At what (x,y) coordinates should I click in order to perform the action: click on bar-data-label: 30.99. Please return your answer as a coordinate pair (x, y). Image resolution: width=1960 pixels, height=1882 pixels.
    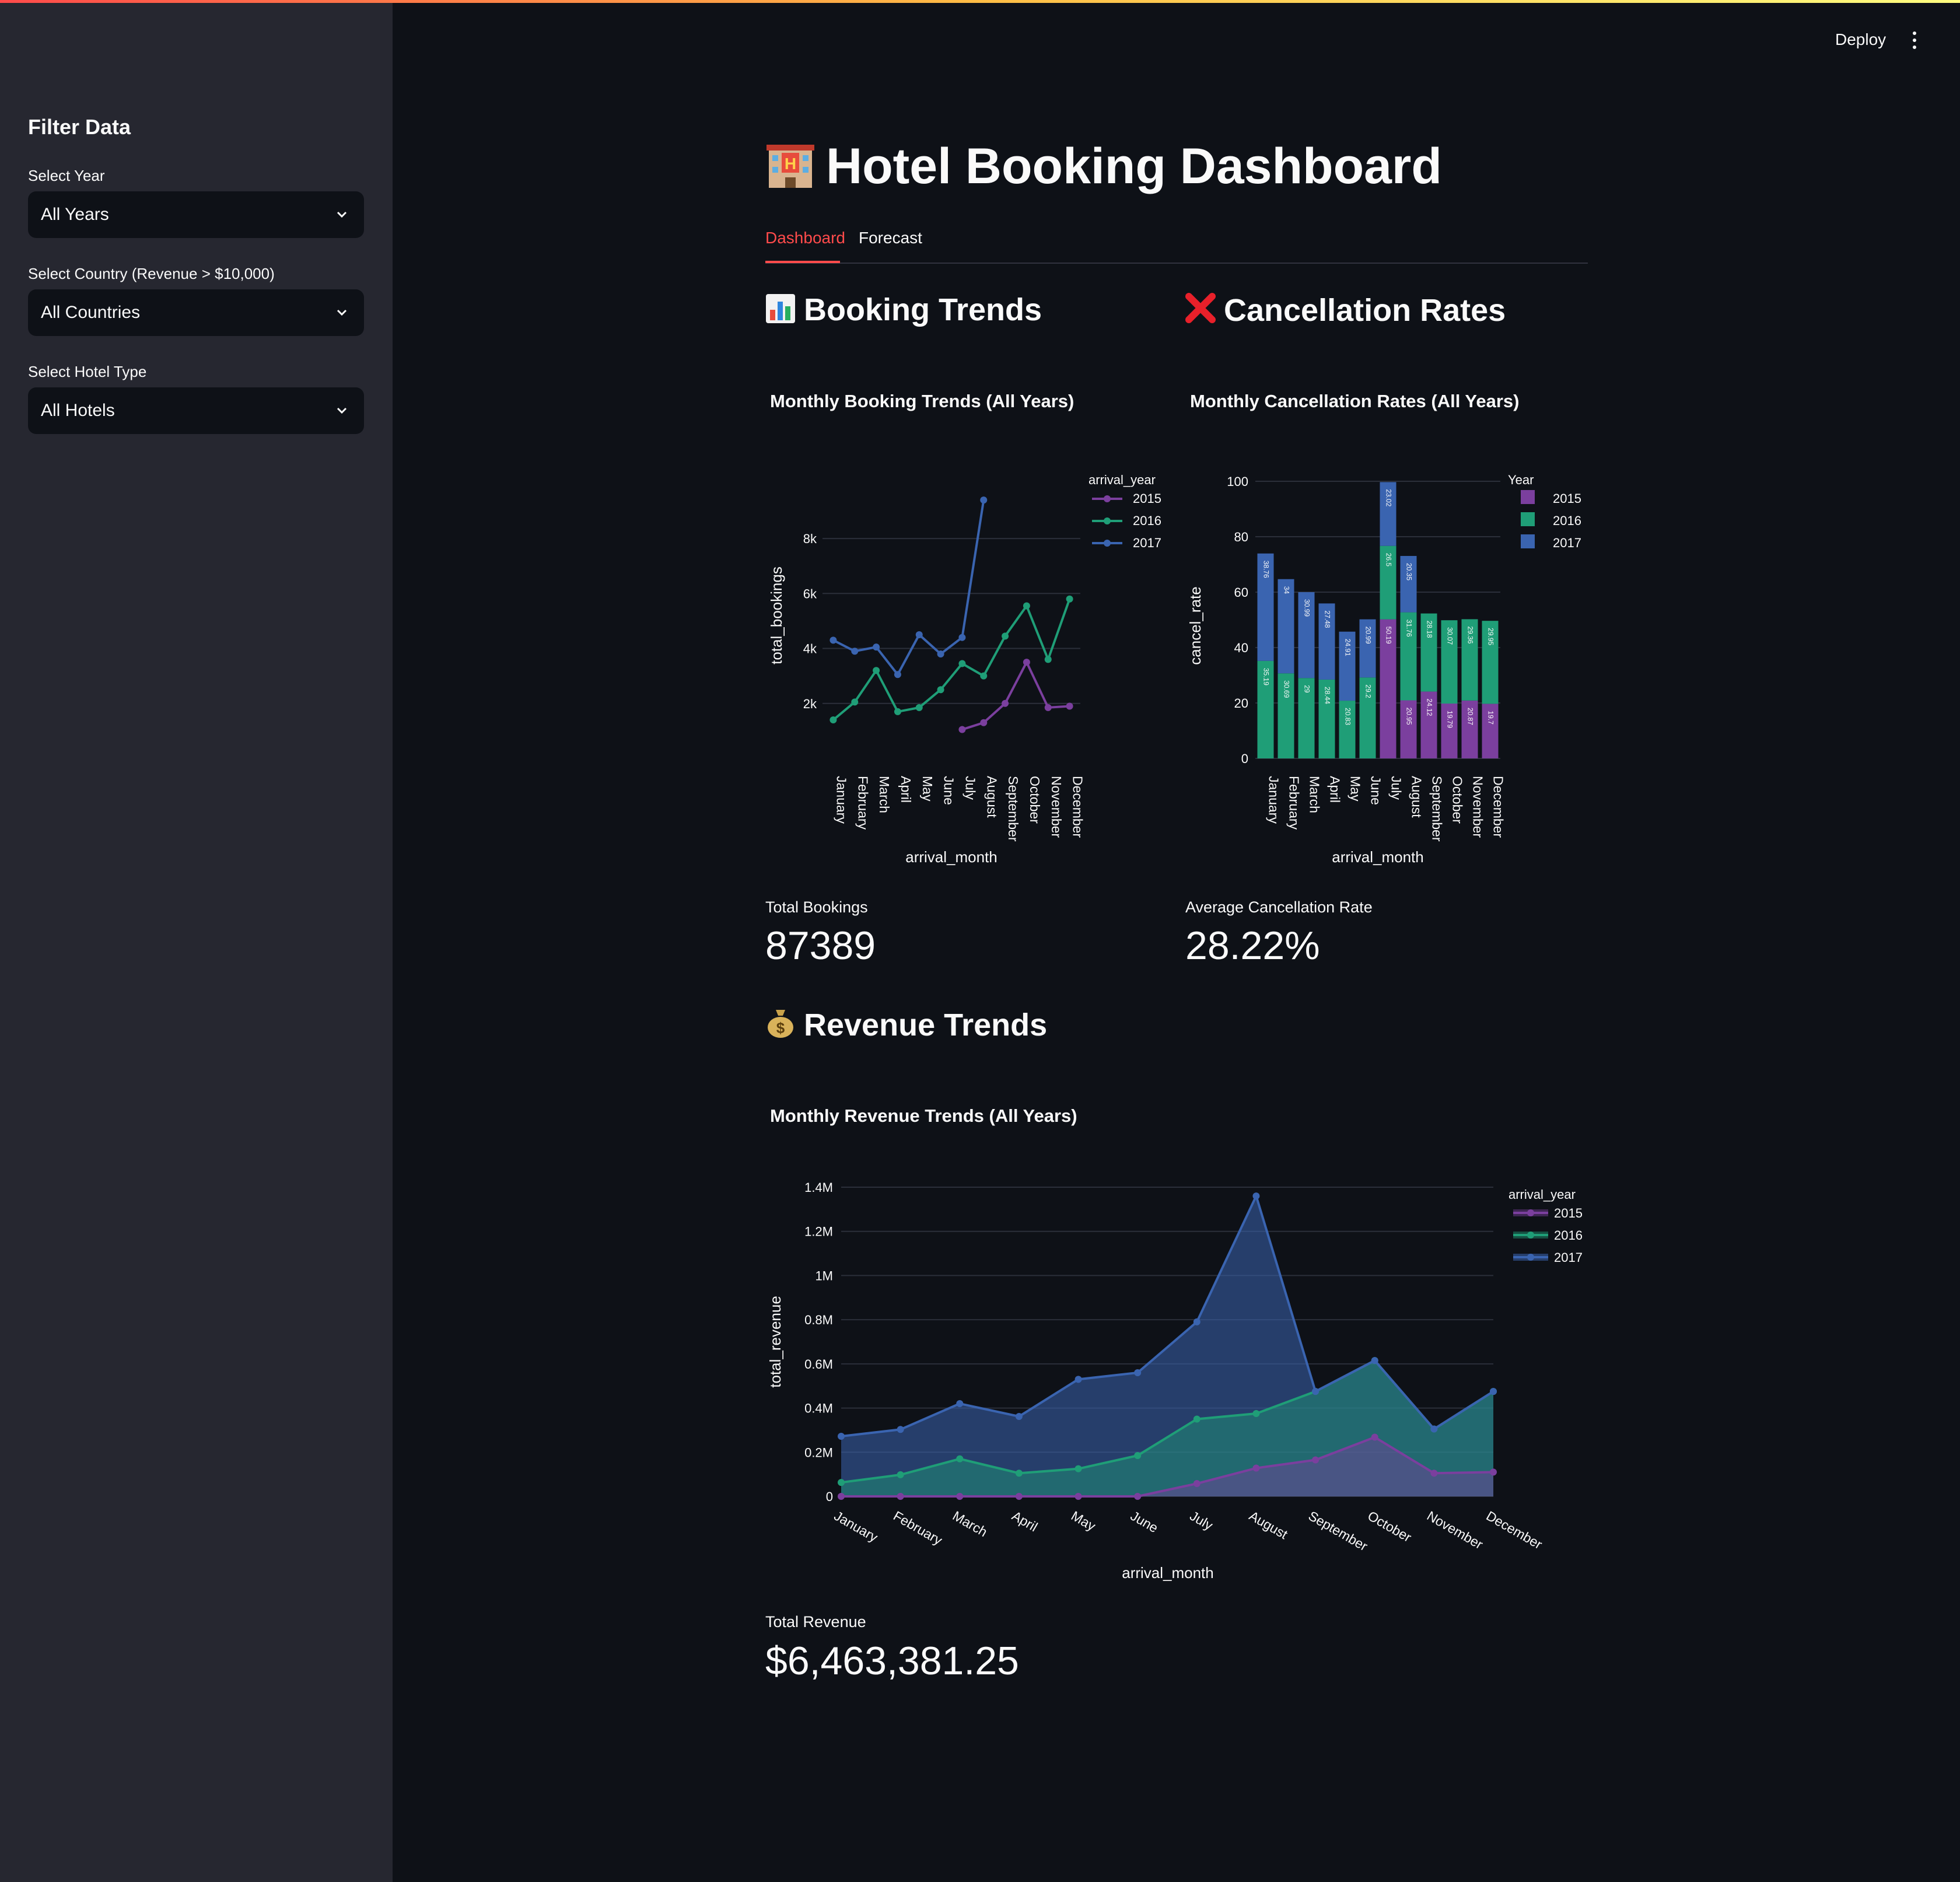
    Looking at the image, I should click on (1307, 608).